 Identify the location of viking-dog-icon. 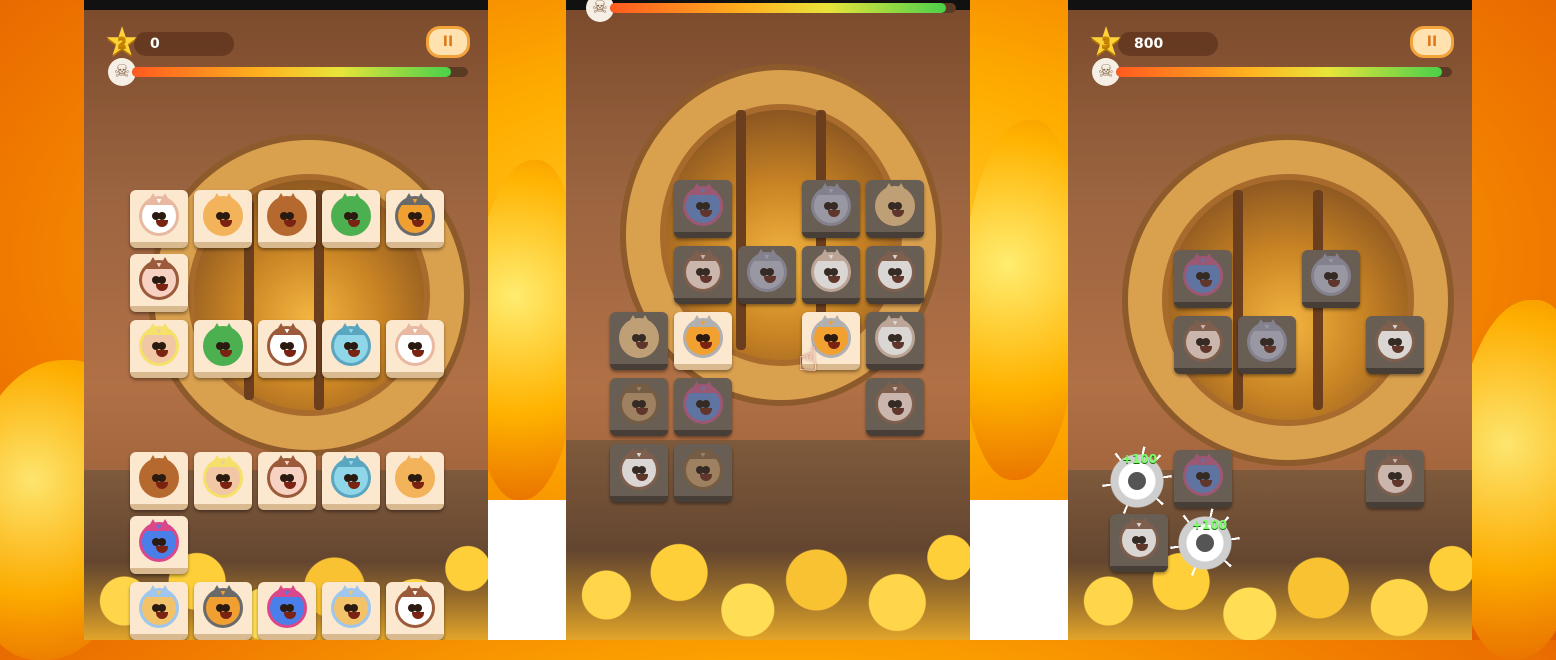
(703, 336).